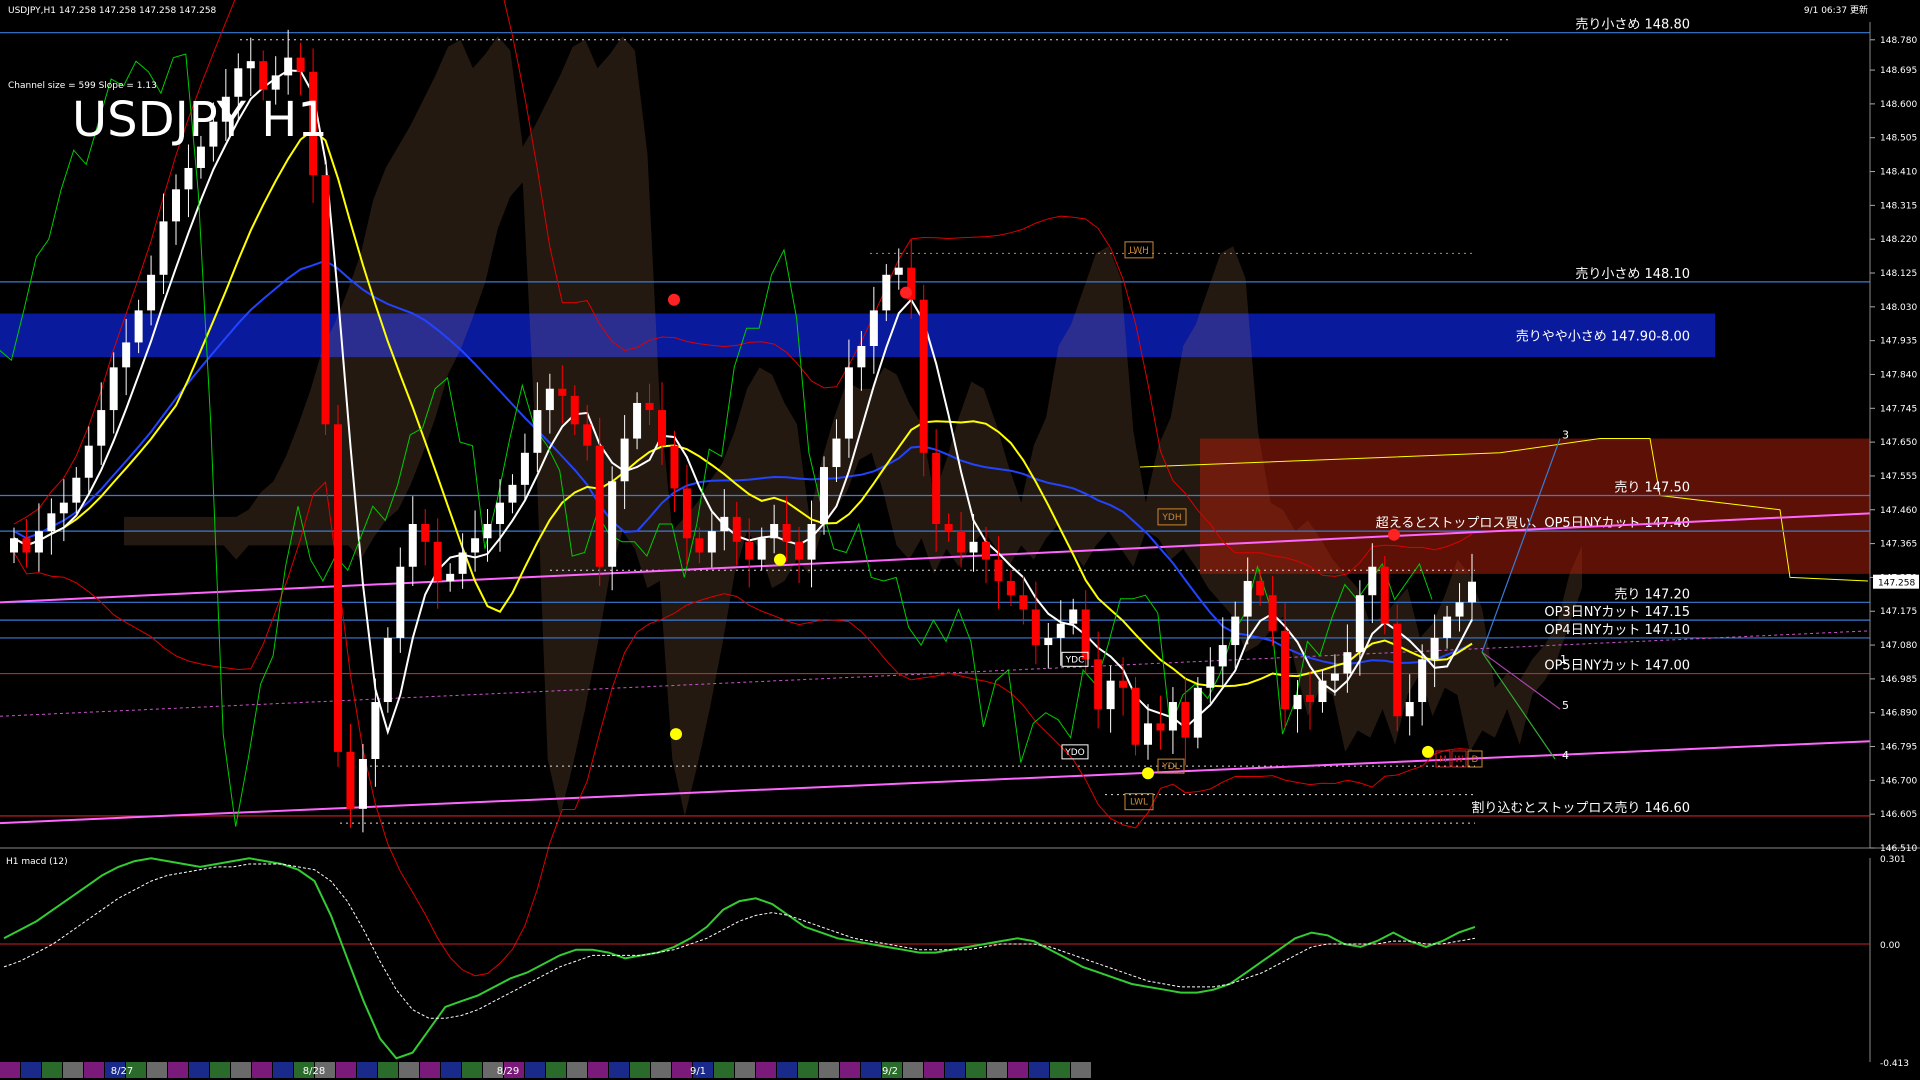 The height and width of the screenshot is (1080, 1920). I want to click on price-tick-label: 147.650, so click(1898, 443).